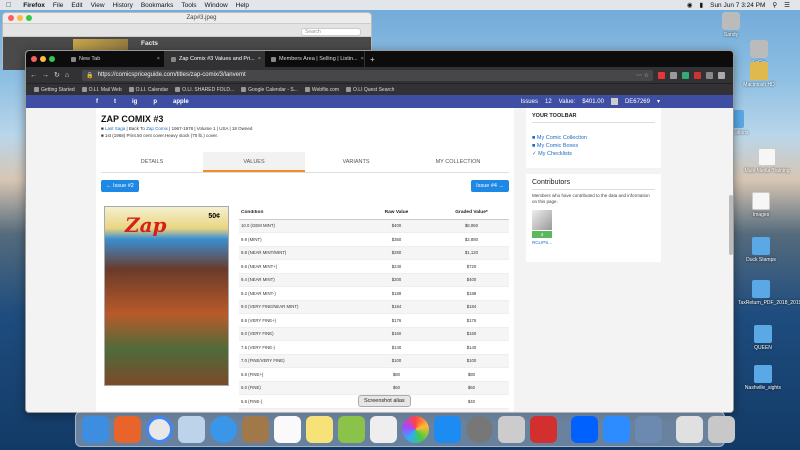 The height and width of the screenshot is (450, 800). Describe the element at coordinates (702, 5) in the screenshot. I see `battery-icon: ▮` at that location.